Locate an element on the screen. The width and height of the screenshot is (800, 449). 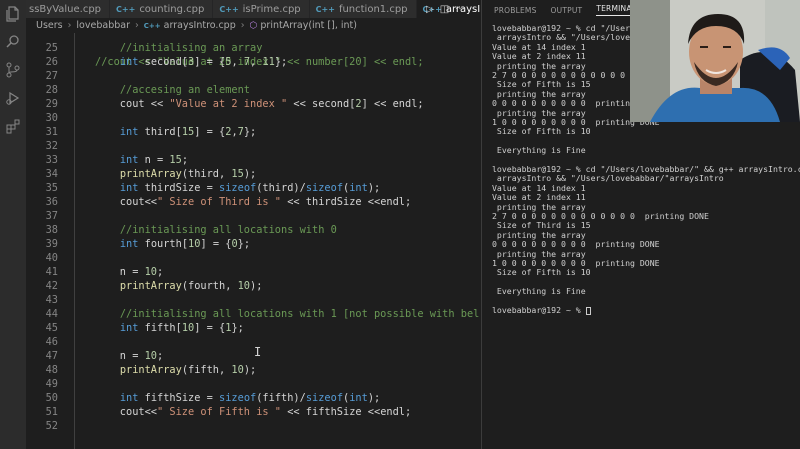
code-text: int n = 15; is located at coordinates (154, 160).